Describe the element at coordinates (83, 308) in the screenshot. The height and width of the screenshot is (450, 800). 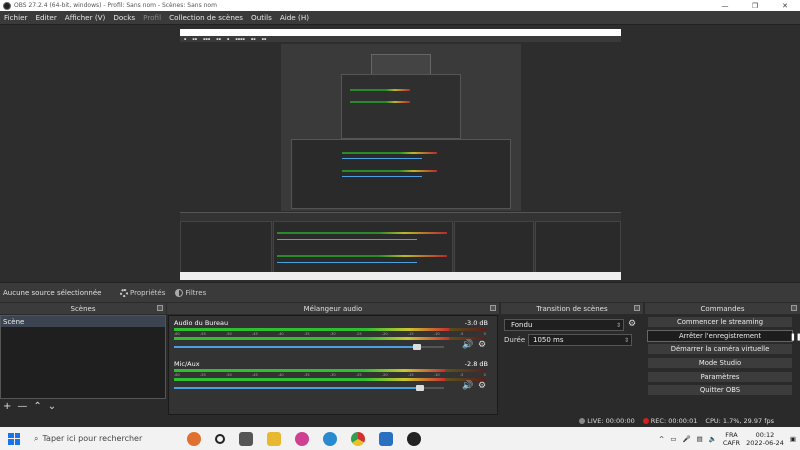
I see `scenes-header: Scènes` at that location.